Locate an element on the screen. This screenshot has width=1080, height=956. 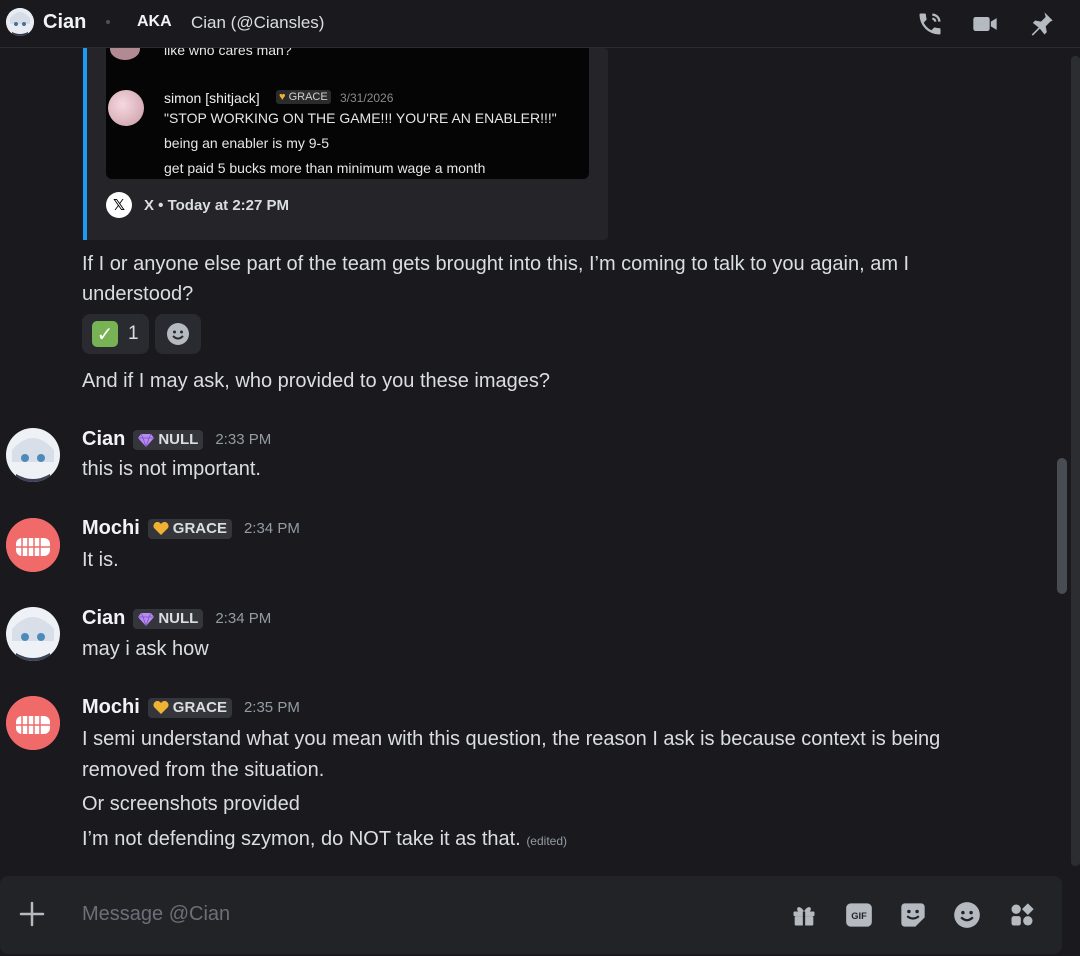
aka-name: Cian (@Ciansles) is located at coordinates (258, 22).